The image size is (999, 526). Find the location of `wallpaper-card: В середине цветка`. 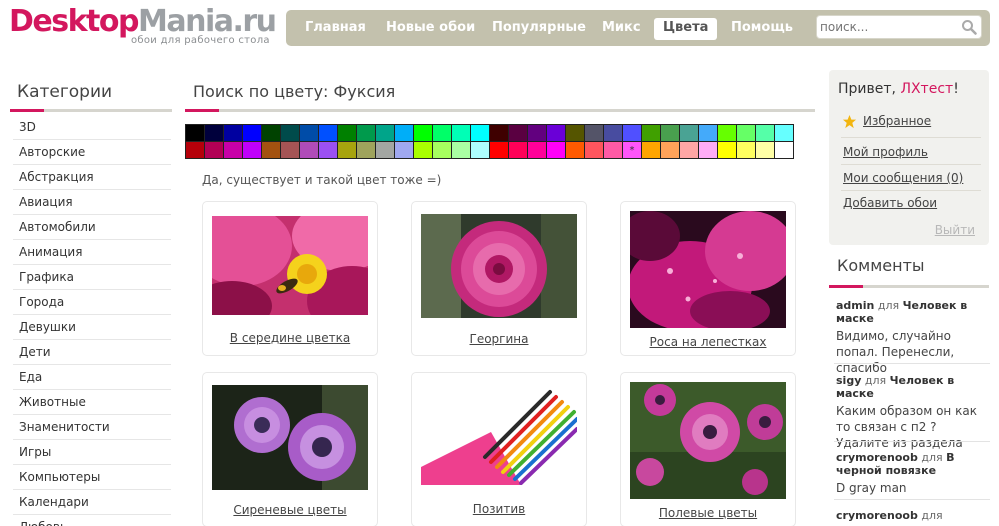

wallpaper-card: В середине цветка is located at coordinates (290, 278).